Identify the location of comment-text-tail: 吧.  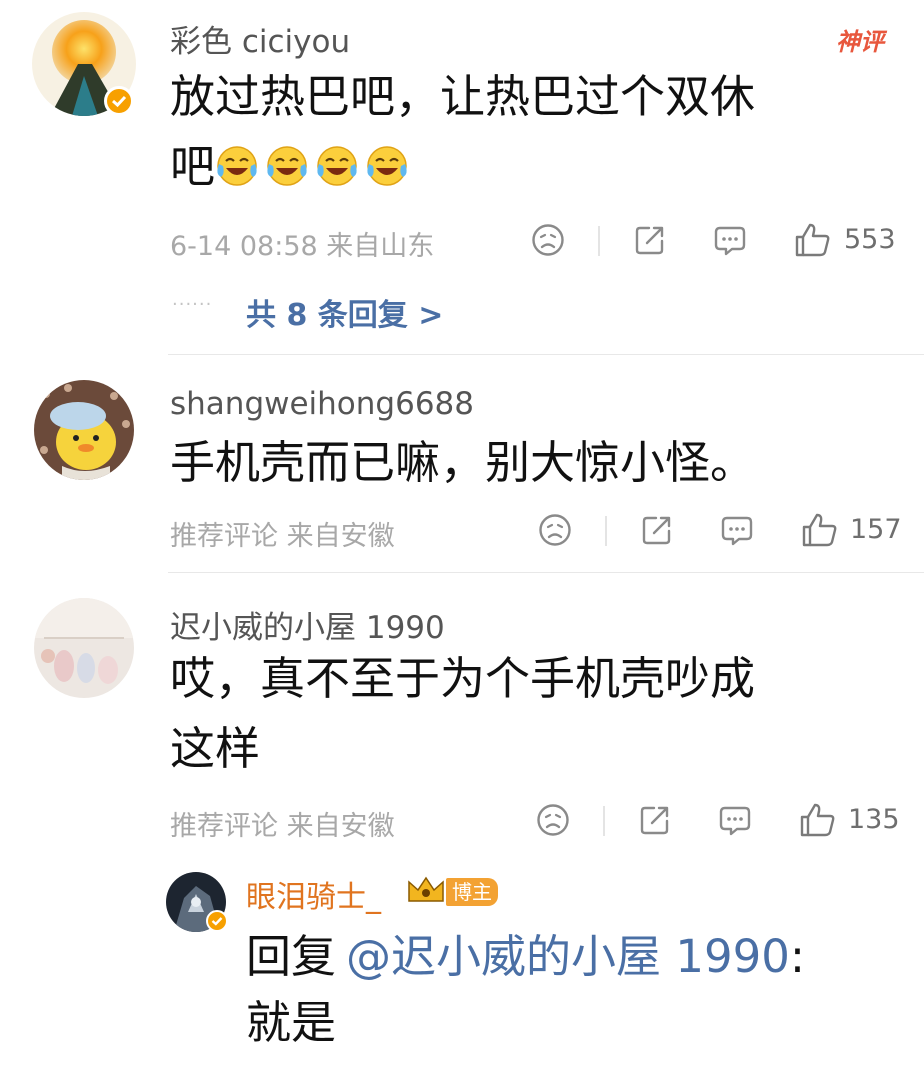
(193, 166).